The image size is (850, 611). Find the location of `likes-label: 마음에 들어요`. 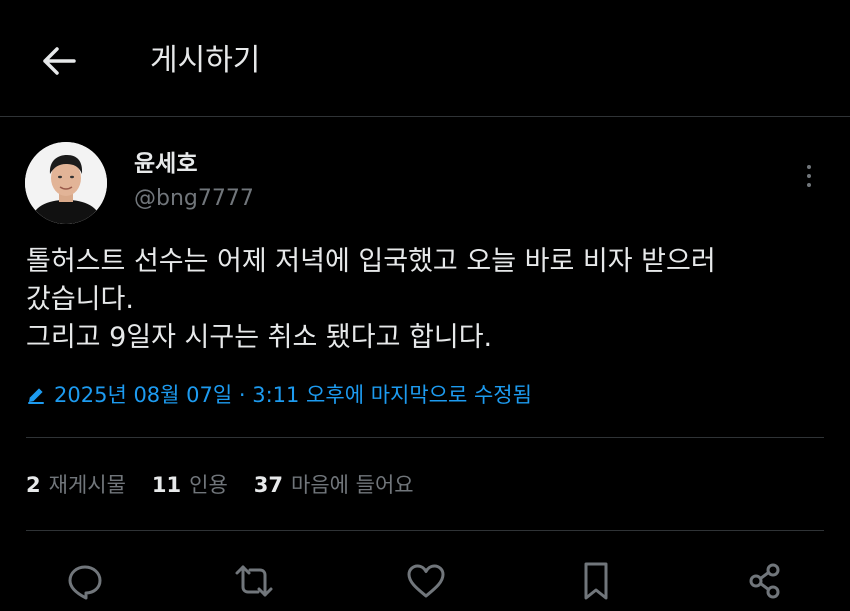

likes-label: 마음에 들어요 is located at coordinates (352, 485).